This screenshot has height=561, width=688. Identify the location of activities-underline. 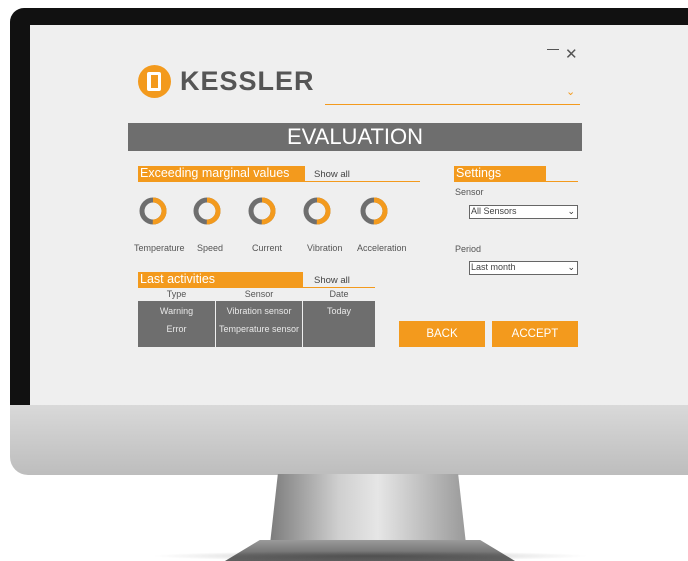
(256, 287).